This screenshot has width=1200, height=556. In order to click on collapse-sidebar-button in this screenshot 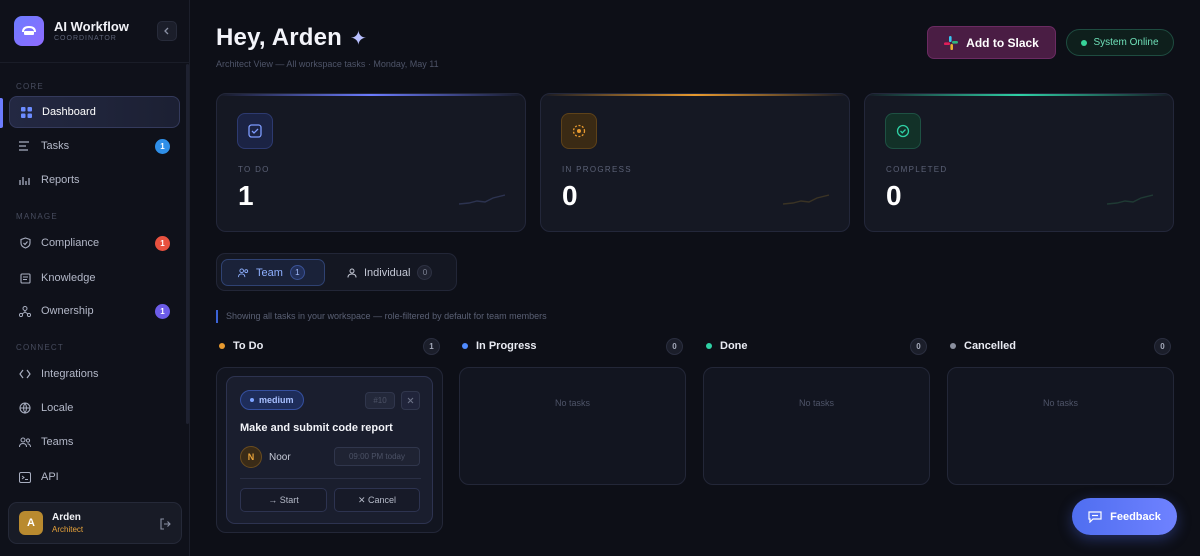, I will do `click(167, 31)`.